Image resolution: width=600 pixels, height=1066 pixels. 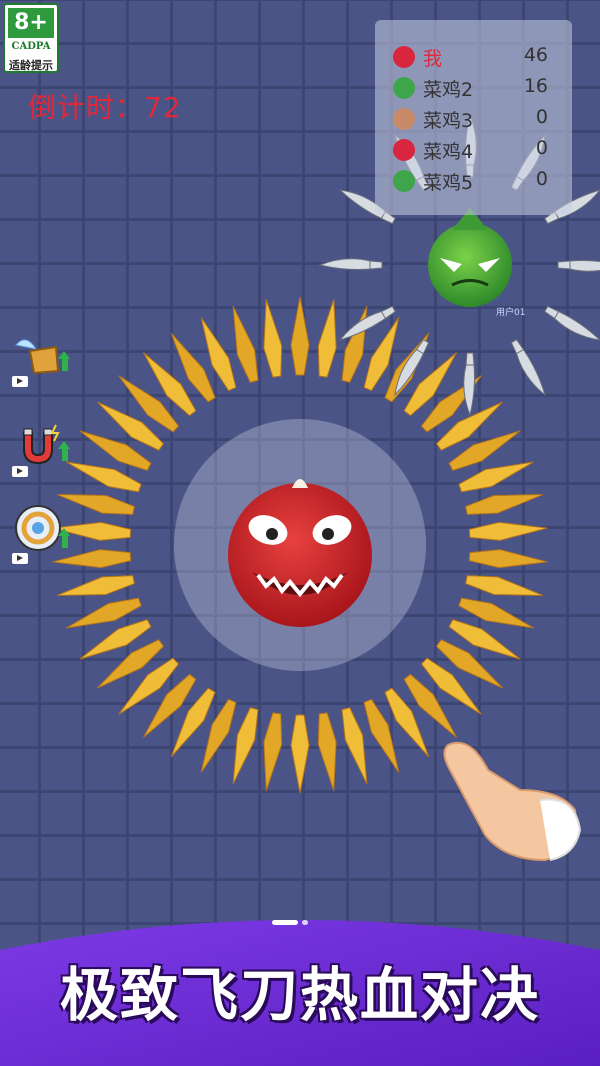 I want to click on pointing-hand-icon, so click(x=512, y=801).